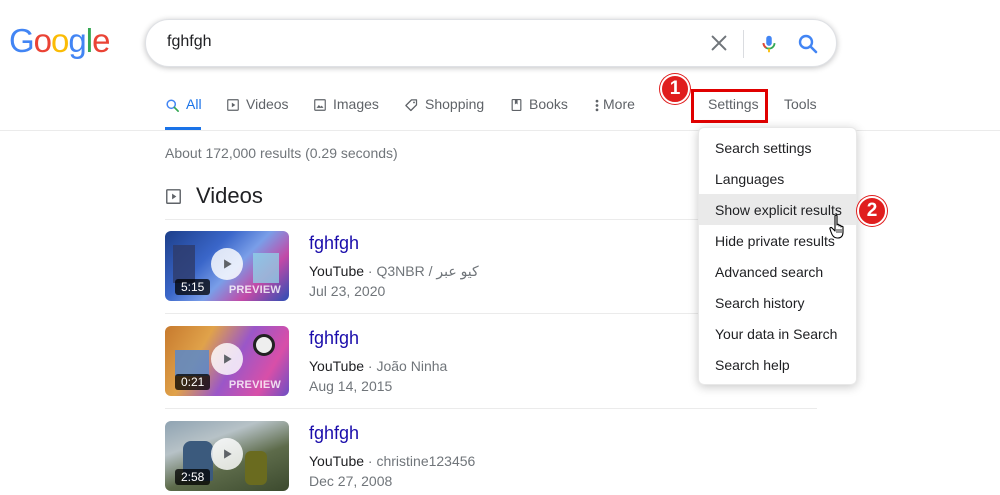 This screenshot has height=495, width=1000. I want to click on tab-shopping: Shopping, so click(444, 113).